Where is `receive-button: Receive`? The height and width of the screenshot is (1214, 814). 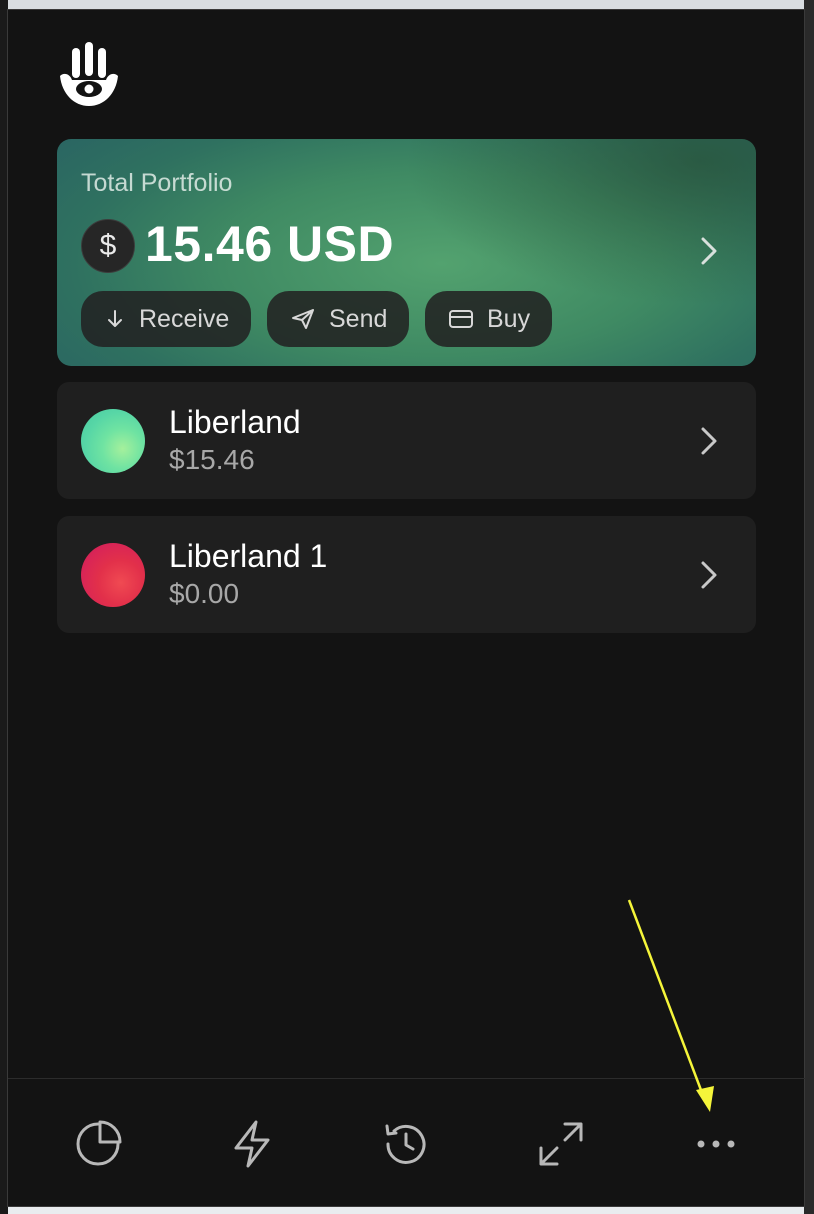
receive-button: Receive is located at coordinates (166, 319).